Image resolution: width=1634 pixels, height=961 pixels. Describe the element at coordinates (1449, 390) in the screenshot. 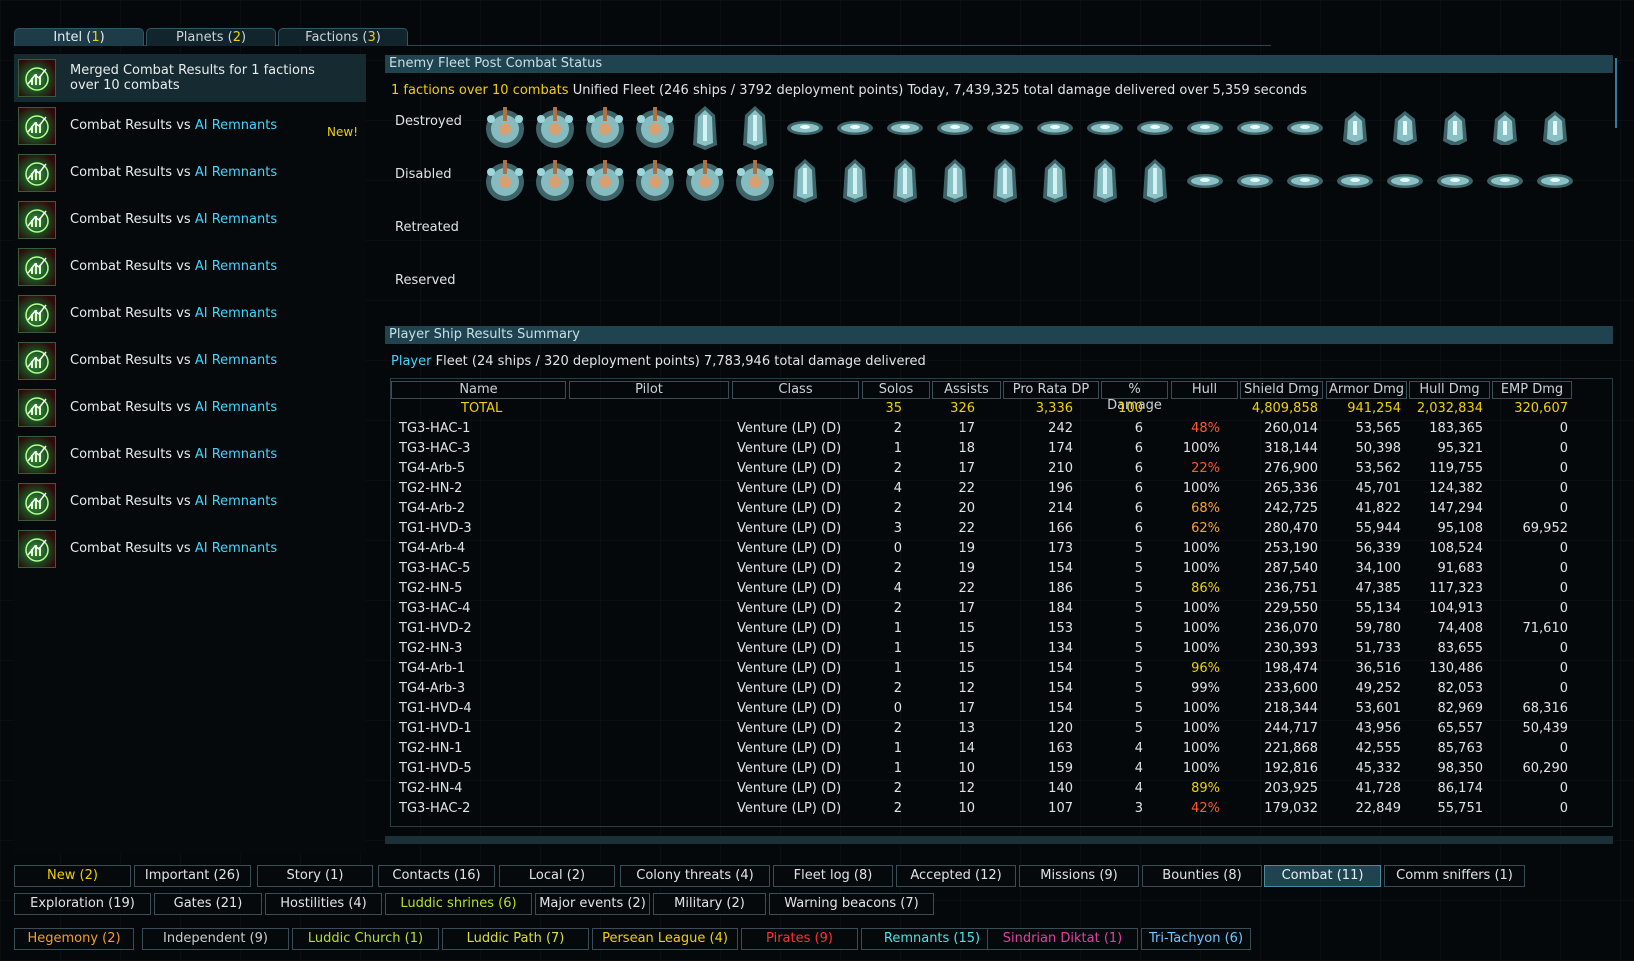

I see `column-header: Hull Dmg` at that location.